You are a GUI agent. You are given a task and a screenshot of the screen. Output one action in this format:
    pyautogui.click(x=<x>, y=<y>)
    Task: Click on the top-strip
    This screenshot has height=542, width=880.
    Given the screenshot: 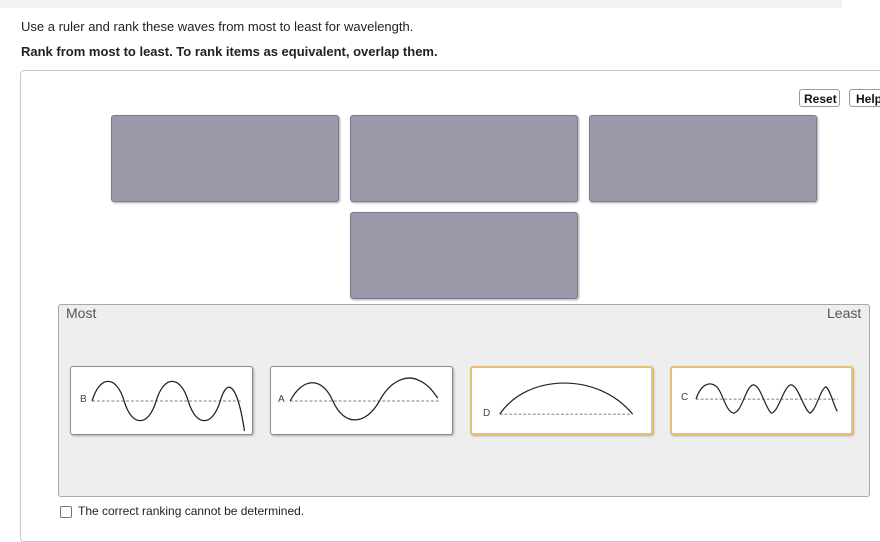 What is the action you would take?
    pyautogui.click(x=421, y=4)
    